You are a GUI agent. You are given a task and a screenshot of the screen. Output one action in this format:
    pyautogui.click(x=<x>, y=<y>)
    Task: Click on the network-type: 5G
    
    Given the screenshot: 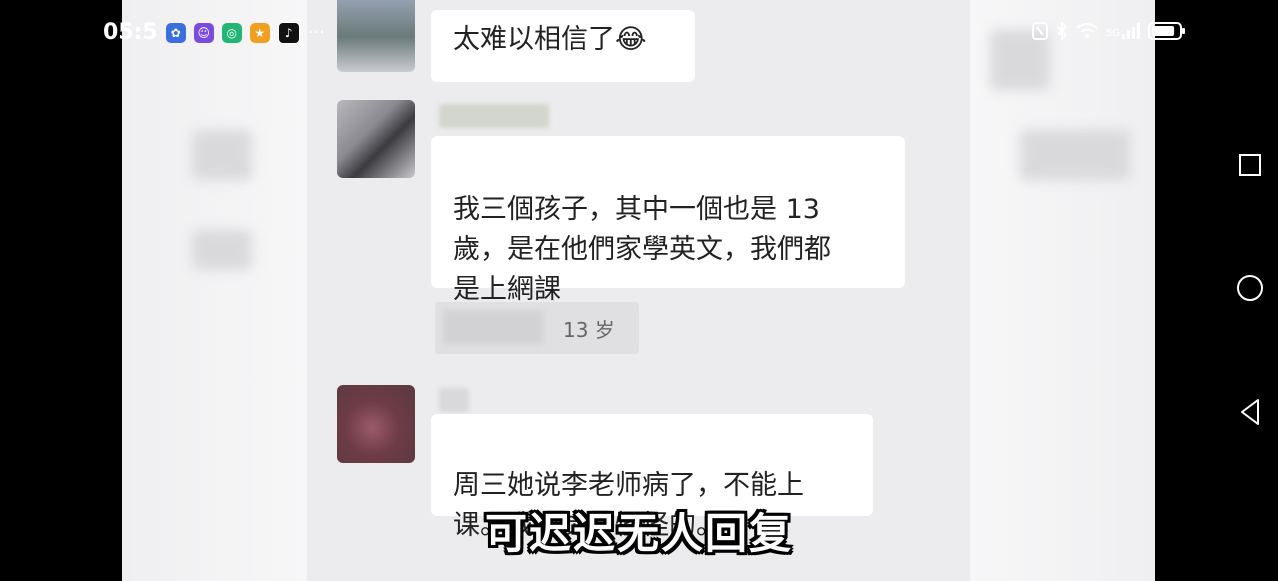 What is the action you would take?
    pyautogui.click(x=1112, y=33)
    